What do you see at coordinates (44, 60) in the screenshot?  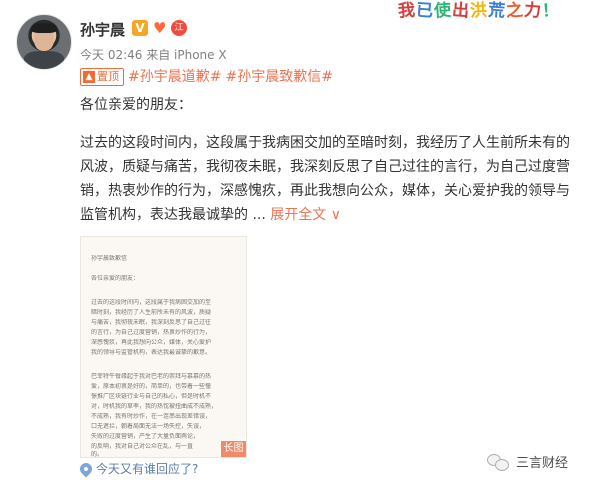 I see `avatar-shirt` at bounding box center [44, 60].